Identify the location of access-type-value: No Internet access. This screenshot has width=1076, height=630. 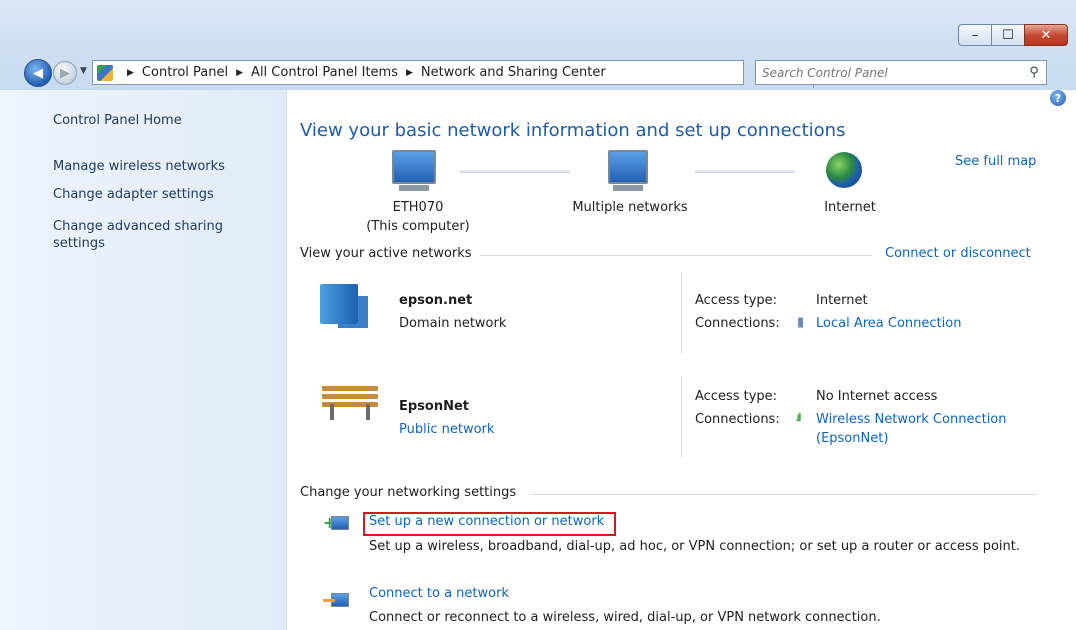
(877, 396).